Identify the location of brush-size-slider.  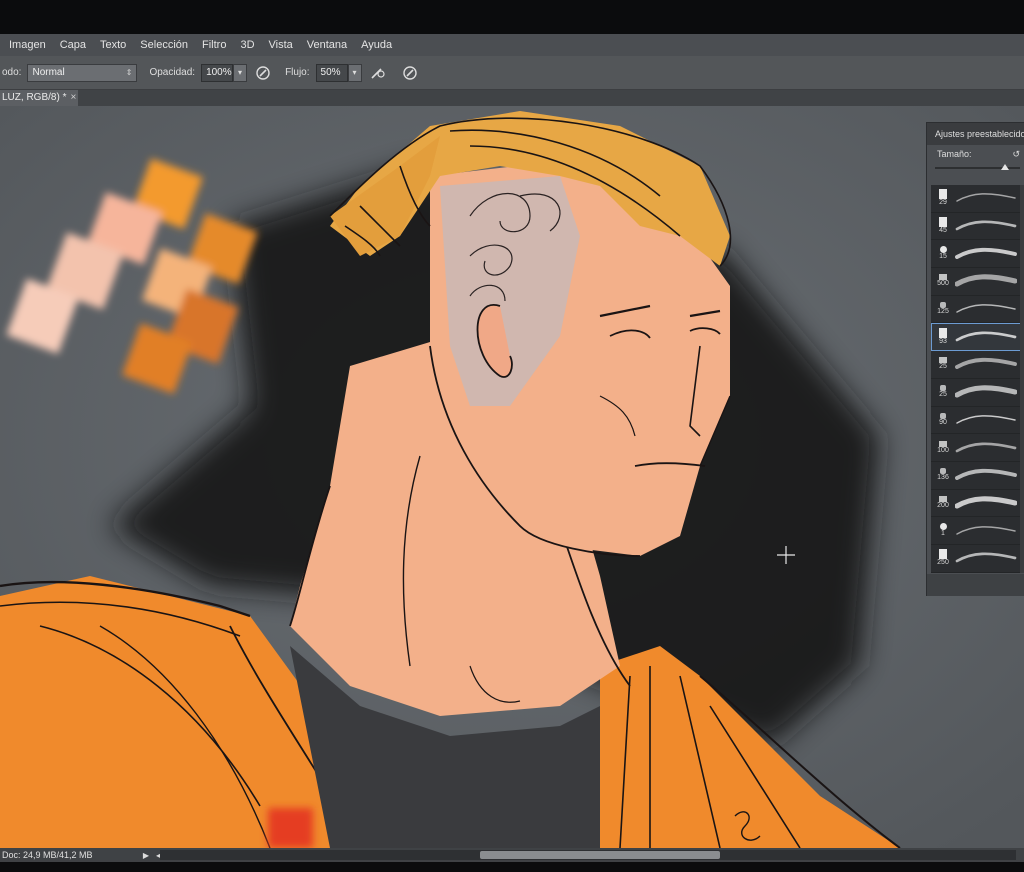
(977, 168).